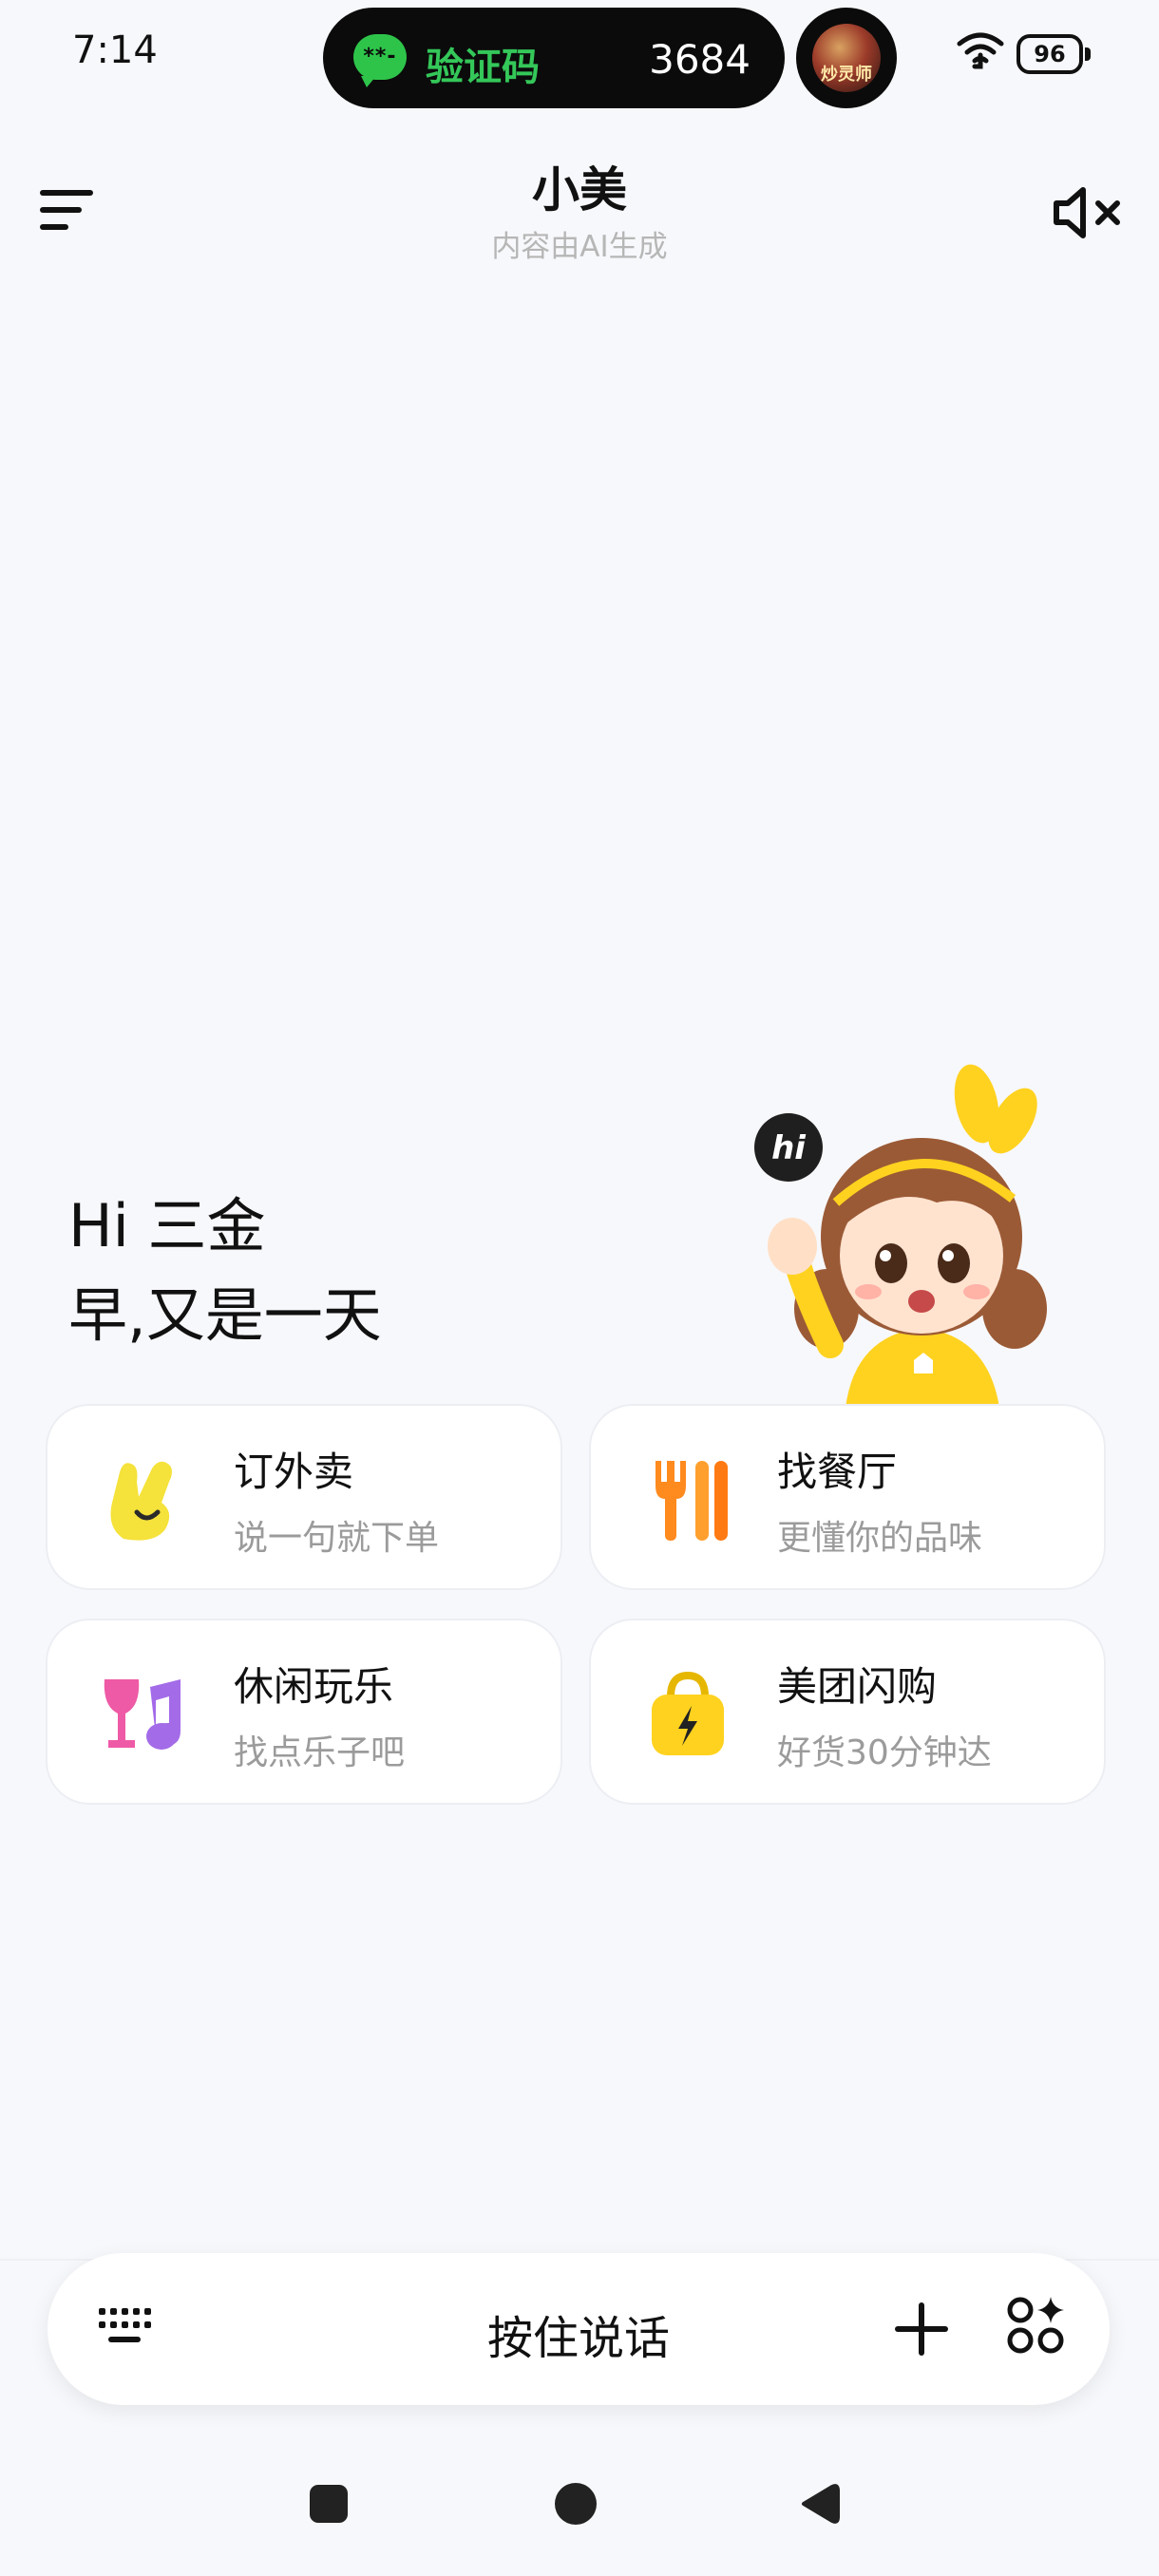 Image resolution: width=1159 pixels, height=2576 pixels. What do you see at coordinates (225, 1315) in the screenshot?
I see `greeting-message: 早,又是一天` at bounding box center [225, 1315].